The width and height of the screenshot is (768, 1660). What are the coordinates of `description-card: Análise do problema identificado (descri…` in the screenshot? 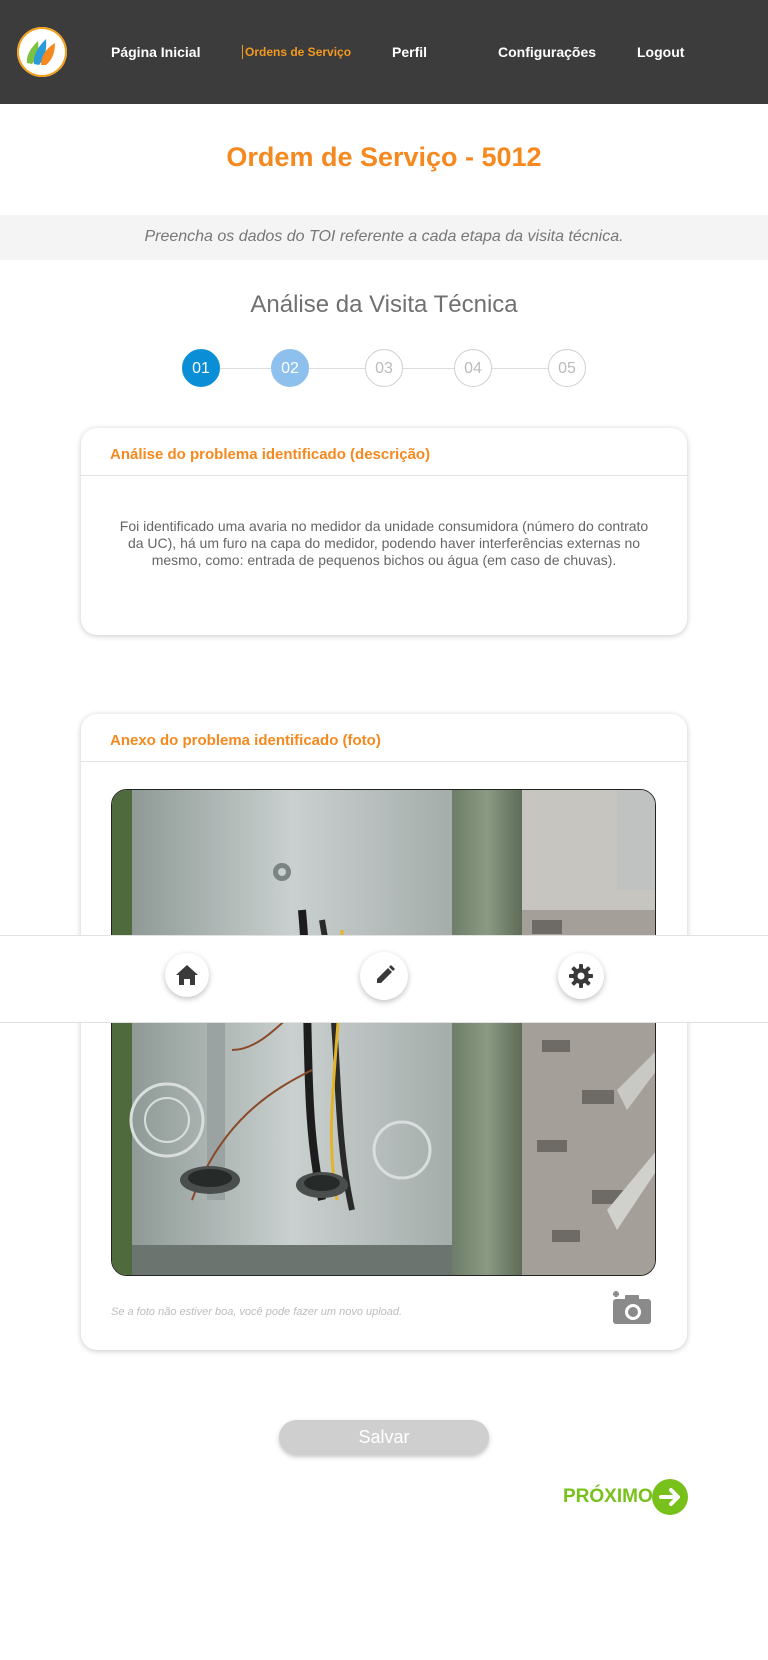 It's located at (384, 531).